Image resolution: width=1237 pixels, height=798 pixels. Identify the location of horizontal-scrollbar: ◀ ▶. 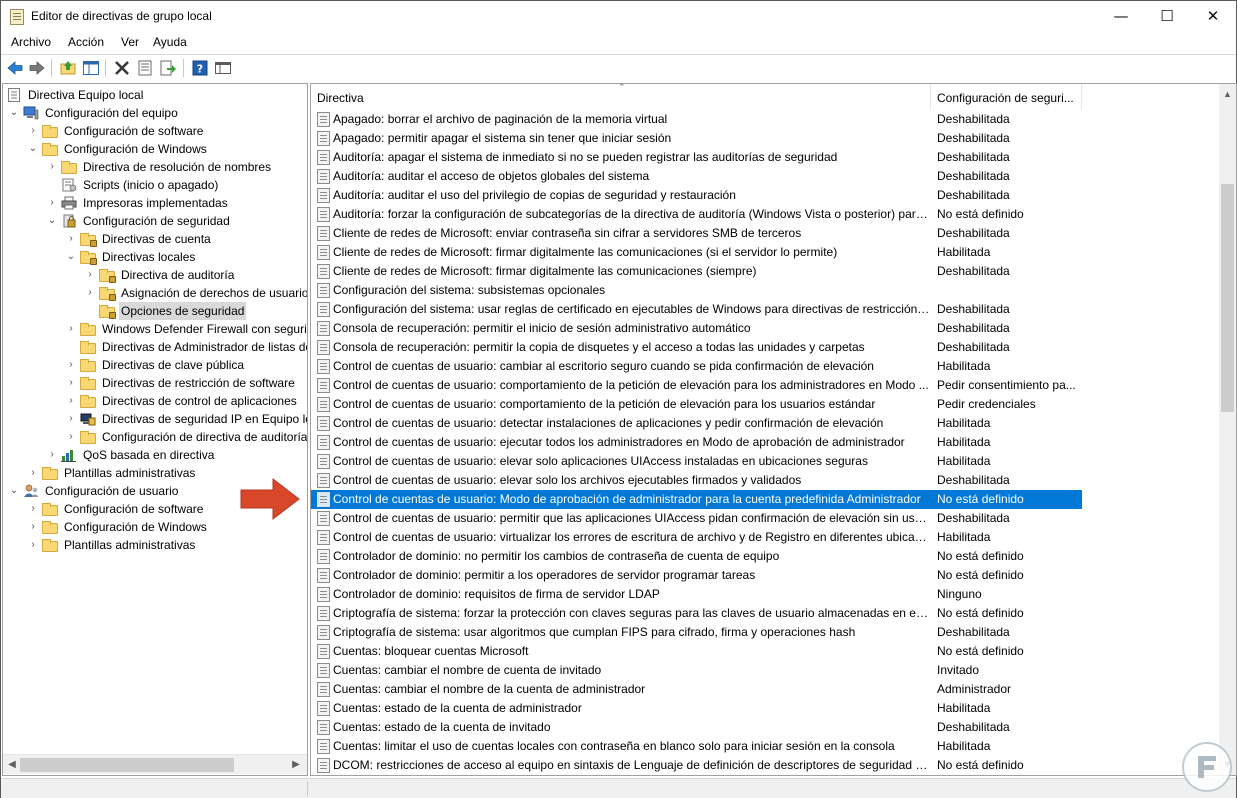
(155, 764).